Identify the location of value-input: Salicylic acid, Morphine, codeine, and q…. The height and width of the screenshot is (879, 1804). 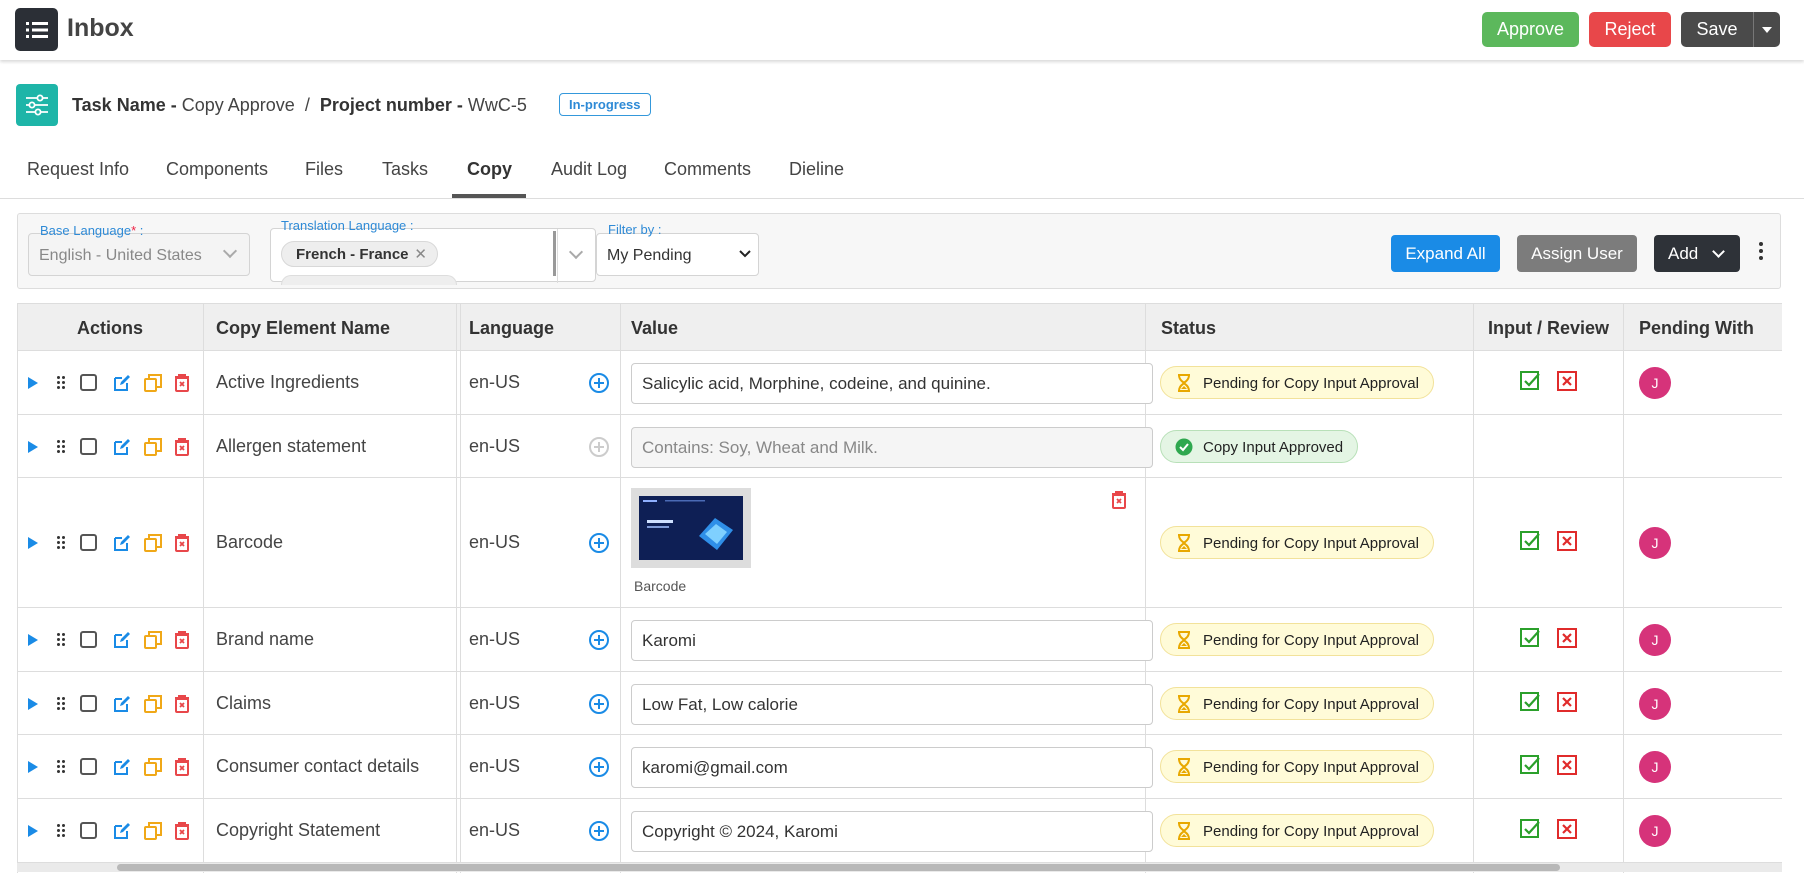
(892, 383).